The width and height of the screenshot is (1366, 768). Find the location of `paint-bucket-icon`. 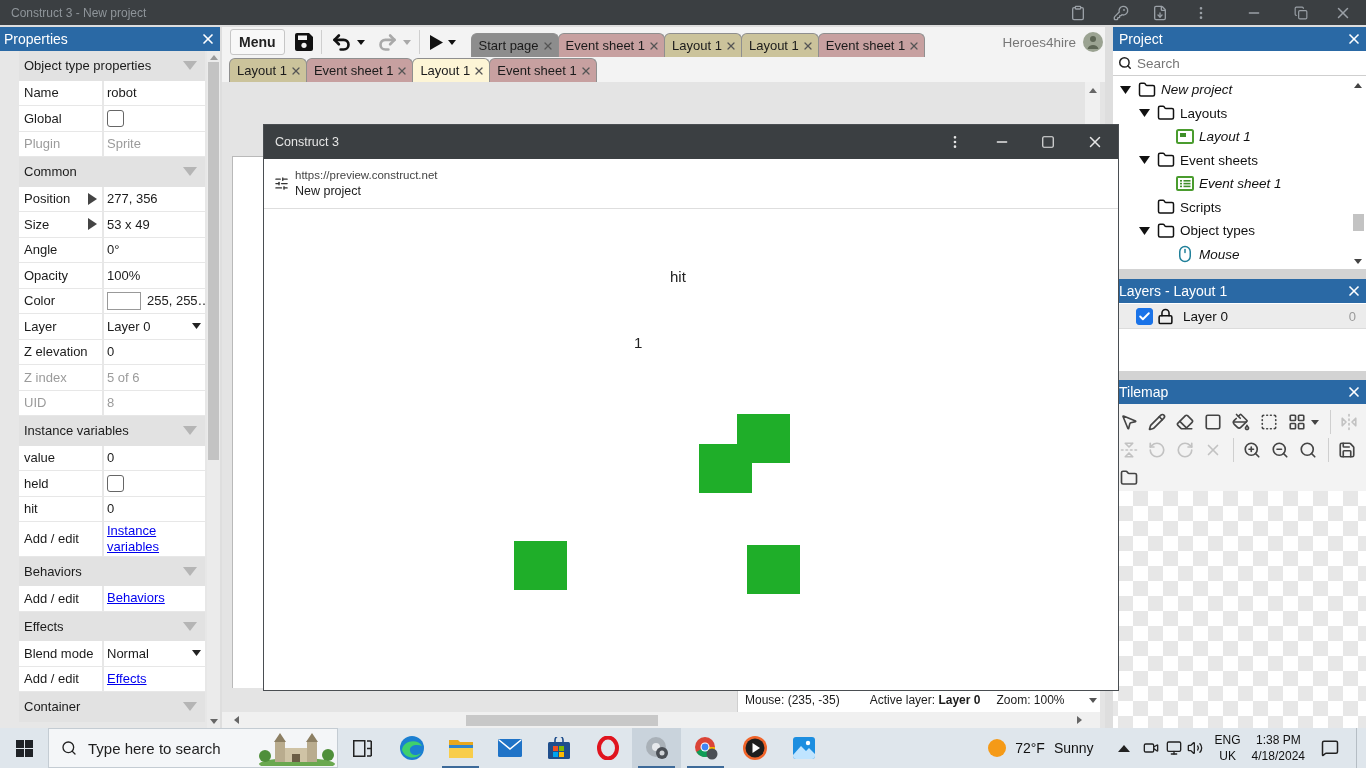

paint-bucket-icon is located at coordinates (1241, 422).